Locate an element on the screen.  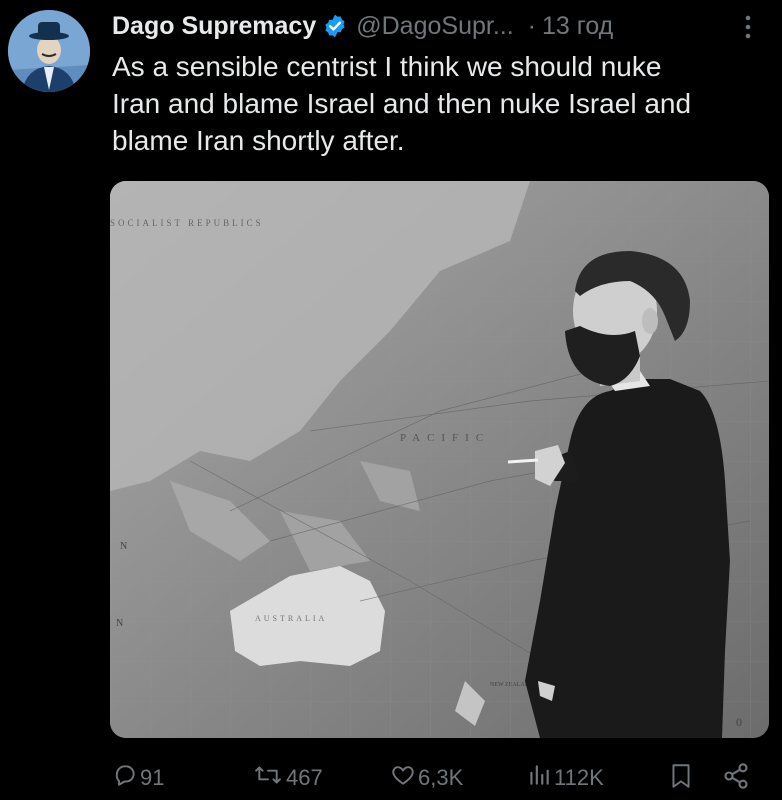
map-label-n-top: N is located at coordinates (123, 546).